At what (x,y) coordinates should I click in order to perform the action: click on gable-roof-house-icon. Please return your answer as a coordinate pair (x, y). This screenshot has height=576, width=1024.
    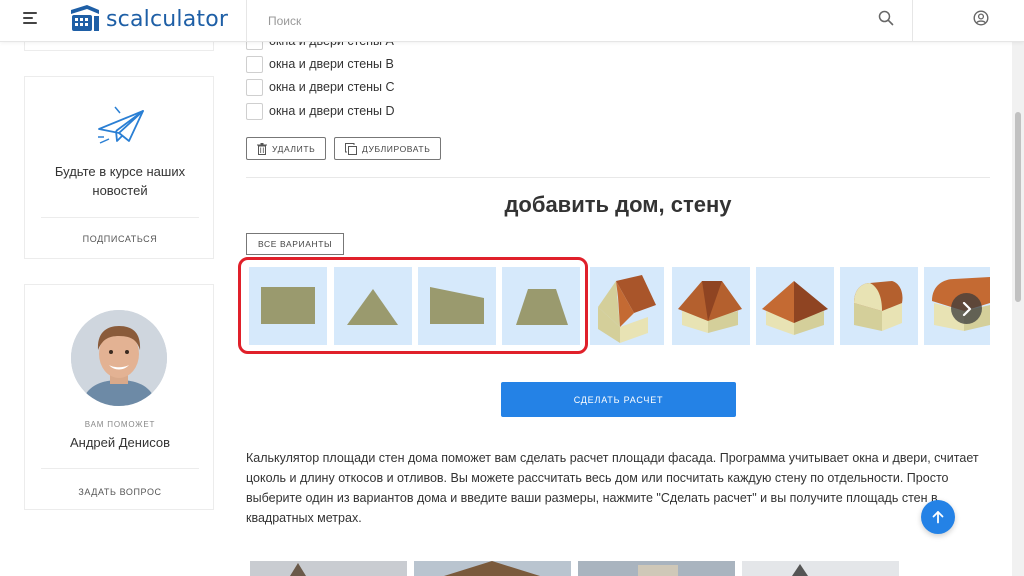
    Looking at the image, I should click on (627, 309).